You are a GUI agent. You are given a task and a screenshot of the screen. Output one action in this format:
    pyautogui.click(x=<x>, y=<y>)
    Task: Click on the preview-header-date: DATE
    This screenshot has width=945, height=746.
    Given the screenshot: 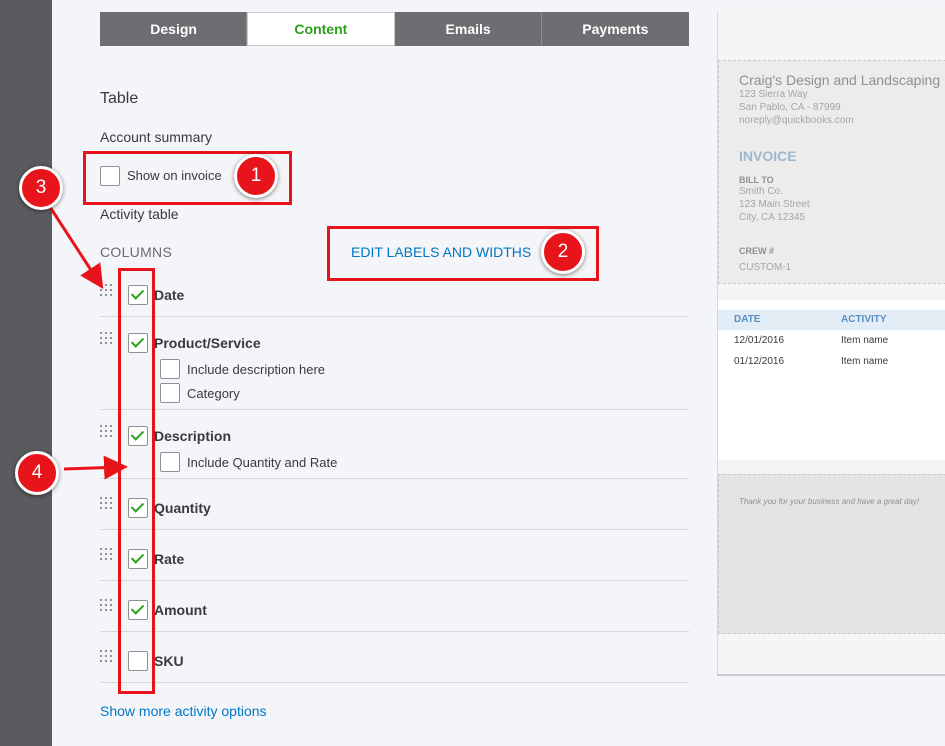 What is the action you would take?
    pyautogui.click(x=747, y=319)
    